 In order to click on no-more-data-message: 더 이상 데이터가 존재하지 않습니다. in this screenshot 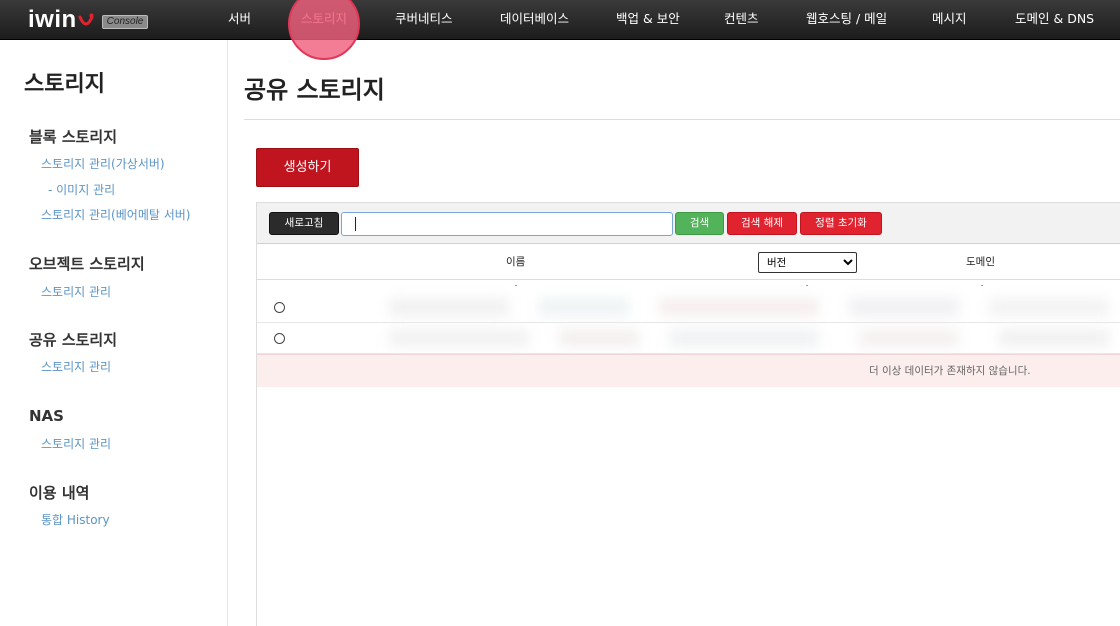, I will do `click(950, 371)`.